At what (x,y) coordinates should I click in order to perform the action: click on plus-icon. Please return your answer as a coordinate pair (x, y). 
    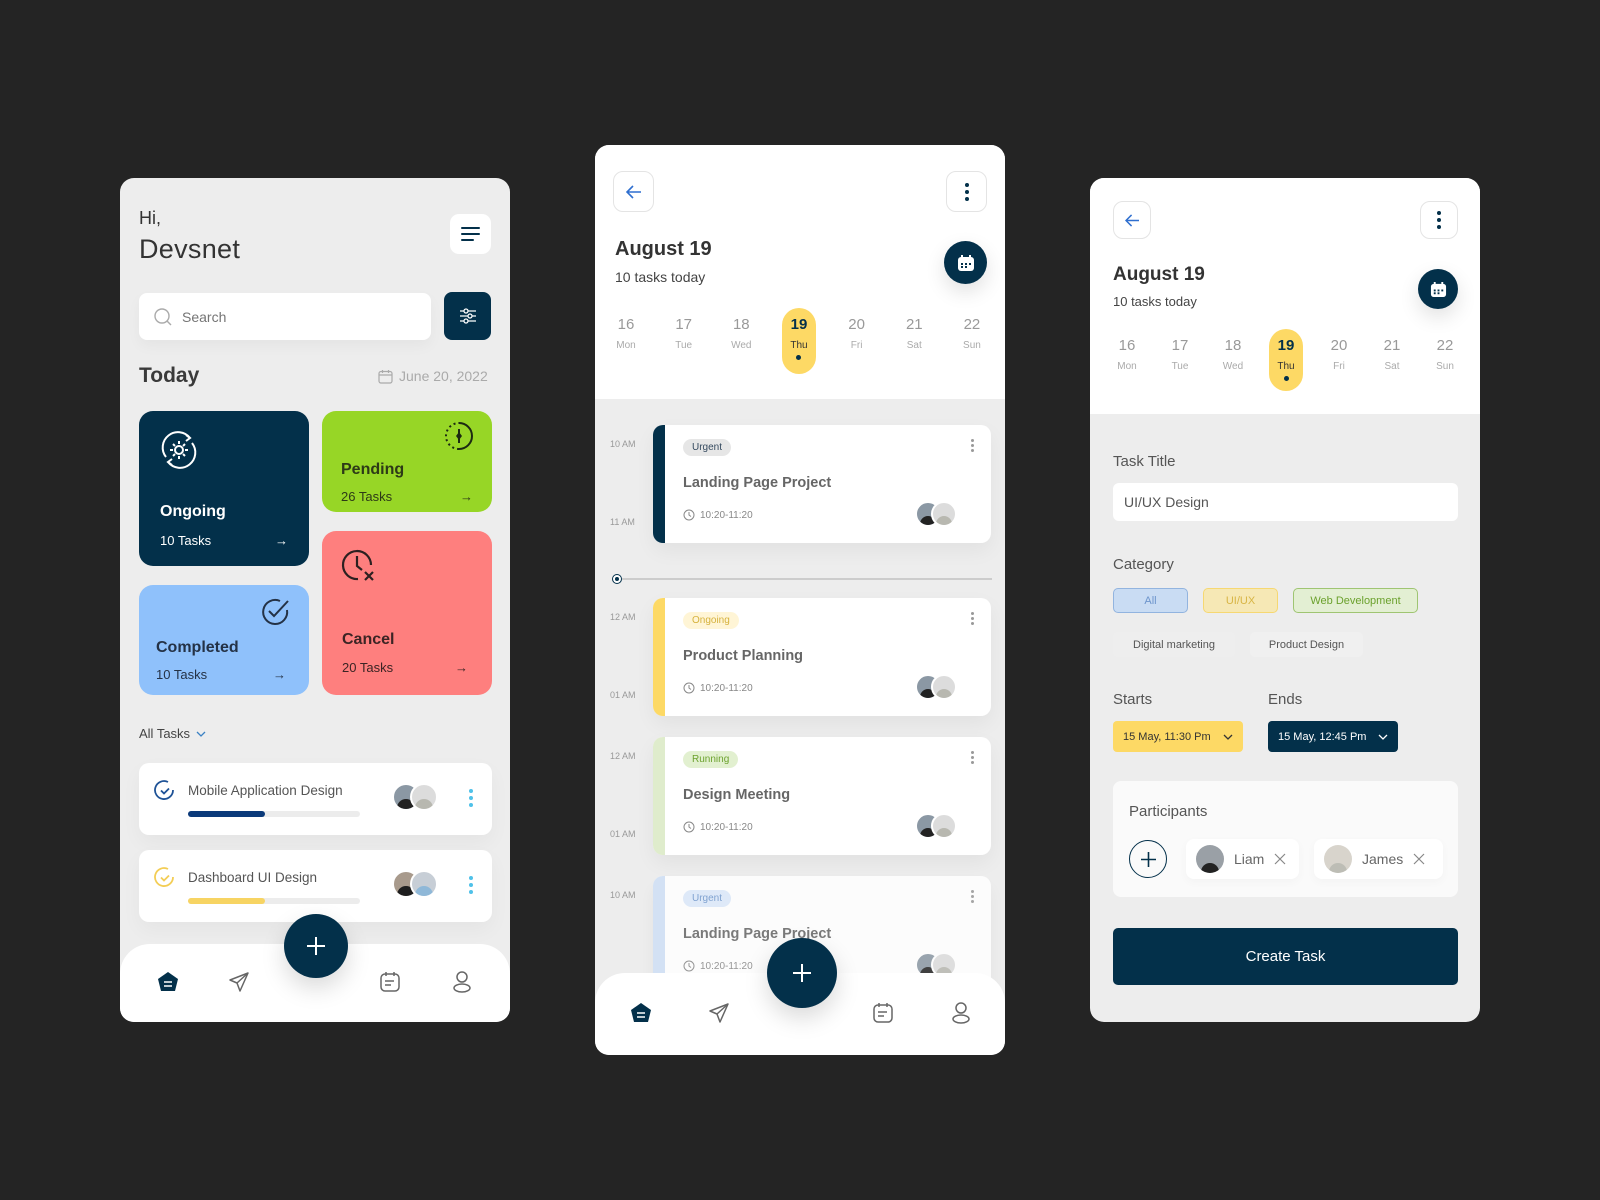
    Looking at the image, I should click on (802, 973).